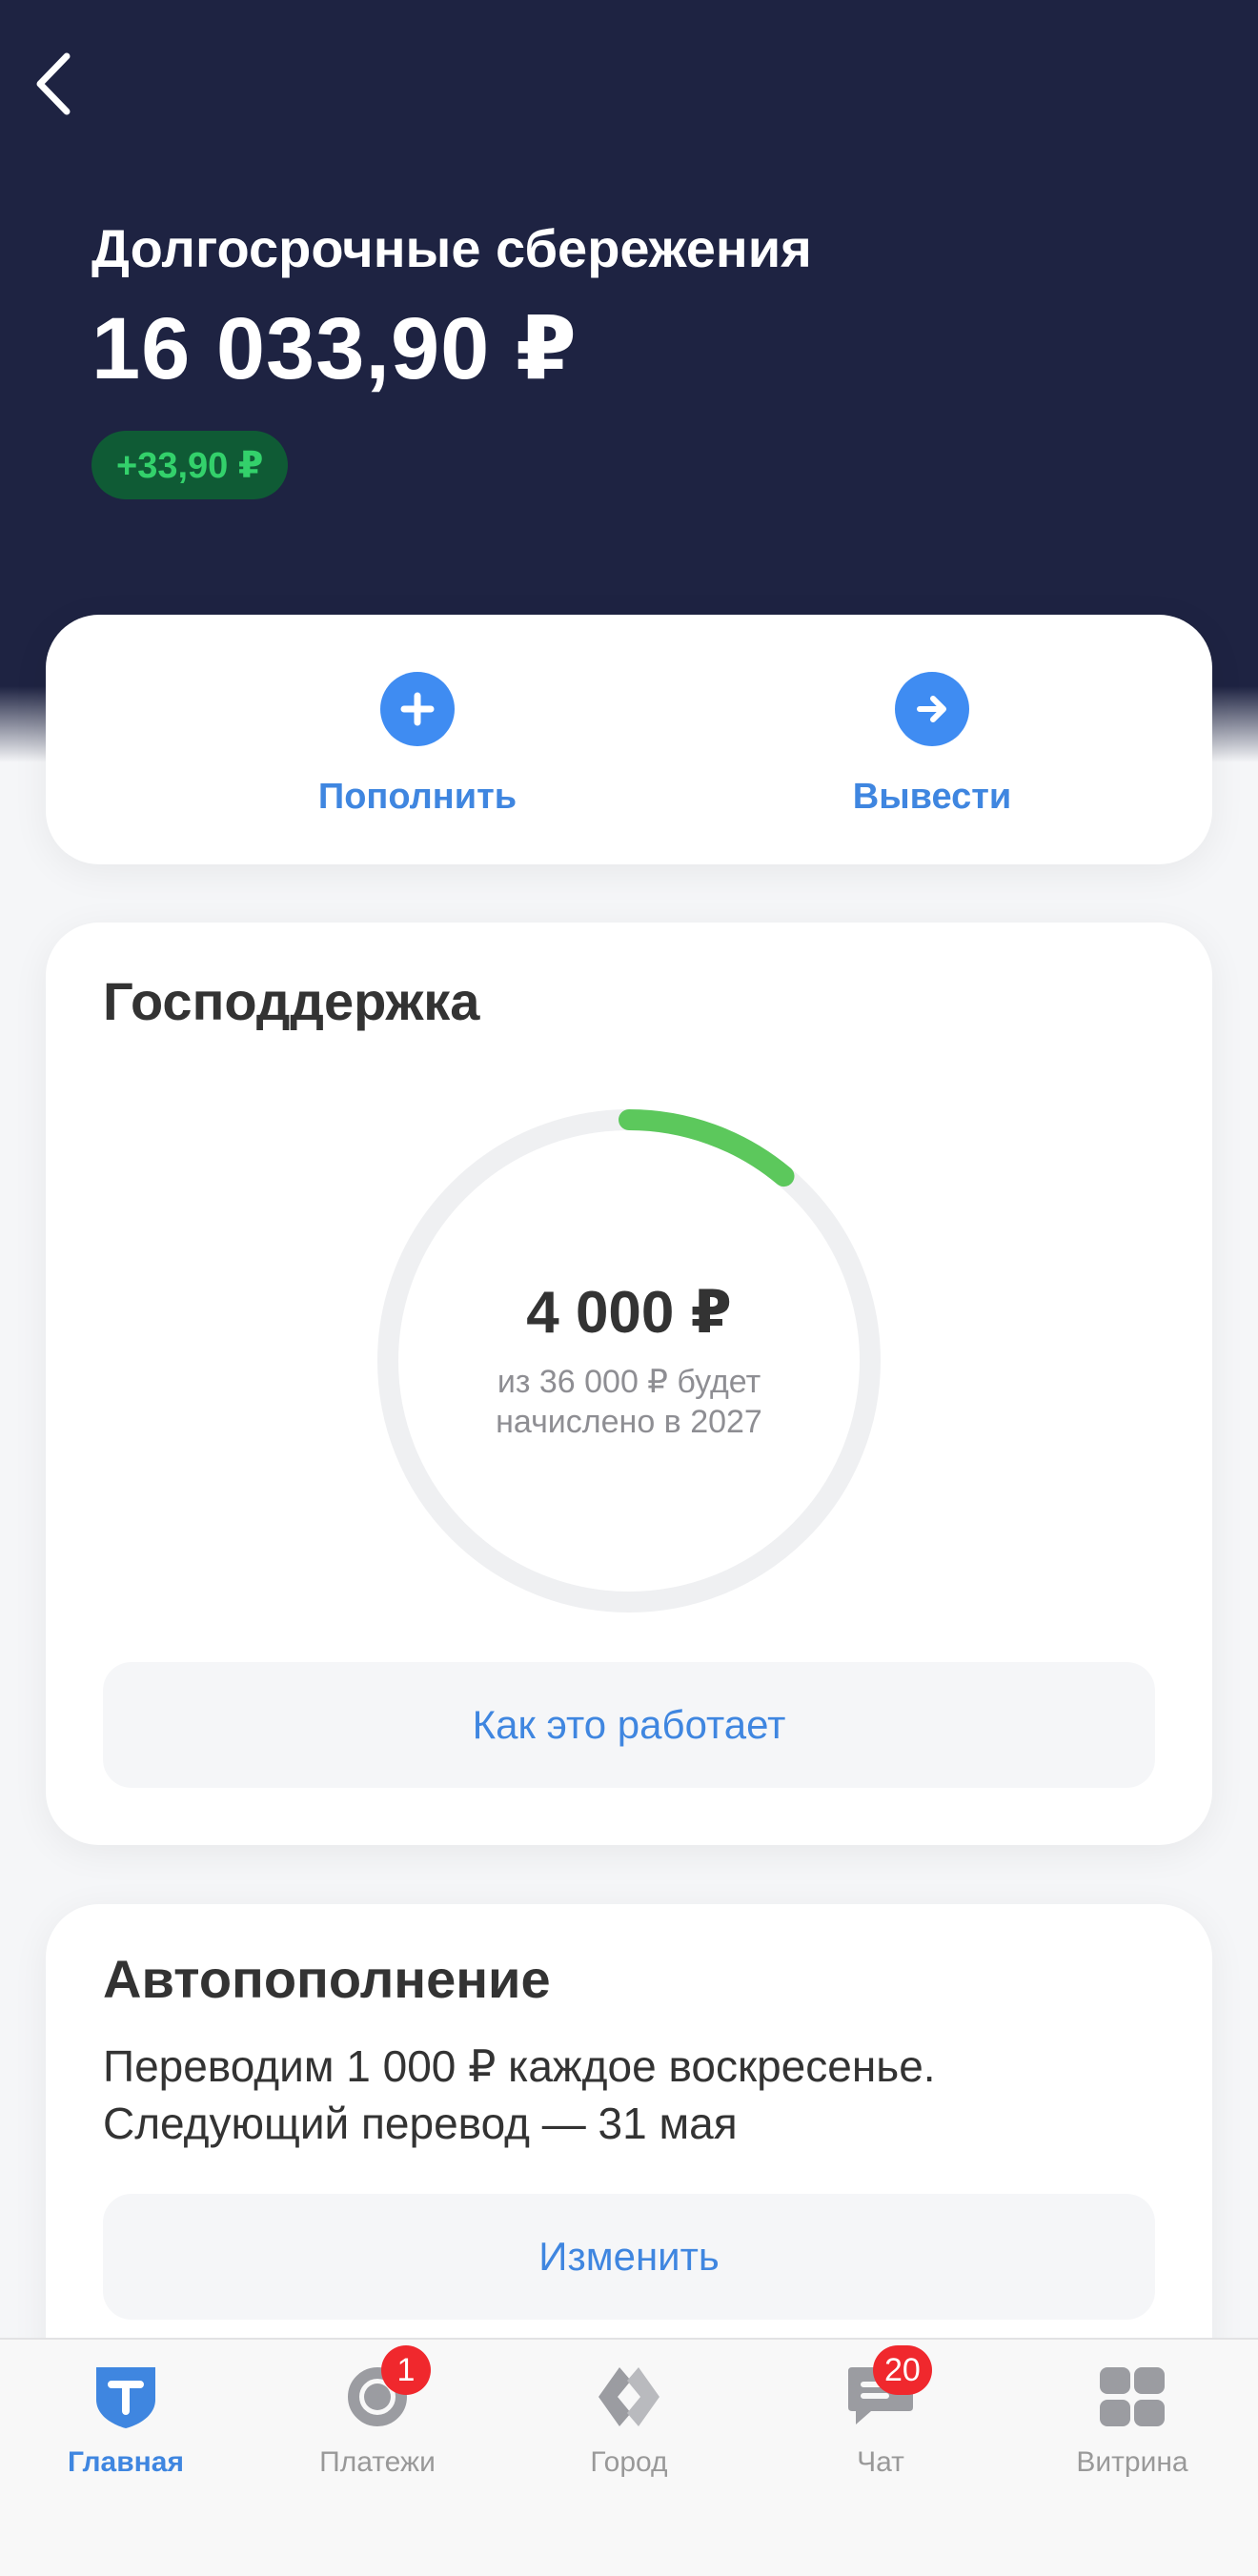 This screenshot has width=1258, height=2576. I want to click on payments-icon: 1, so click(385, 2390).